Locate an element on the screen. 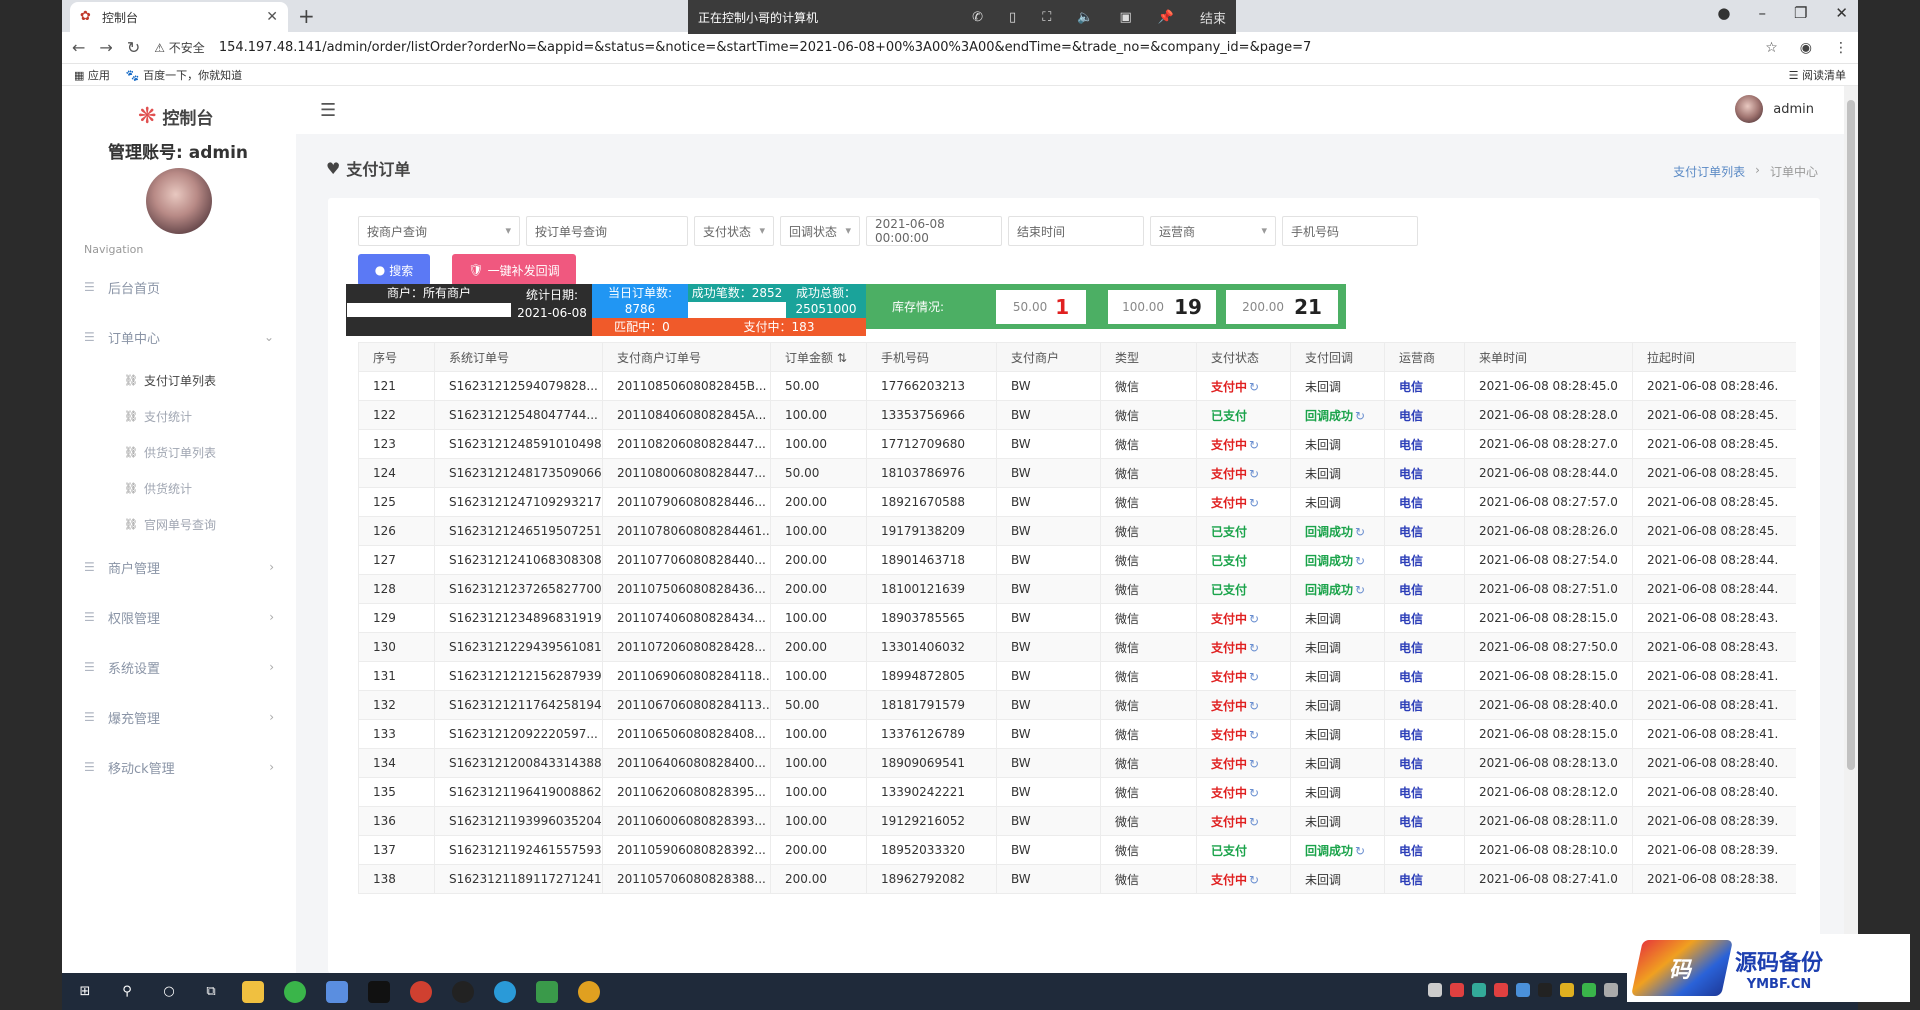 This screenshot has width=1920, height=1010. sidebar-item-permissions: ☰ 权限管理 › is located at coordinates (179, 617).